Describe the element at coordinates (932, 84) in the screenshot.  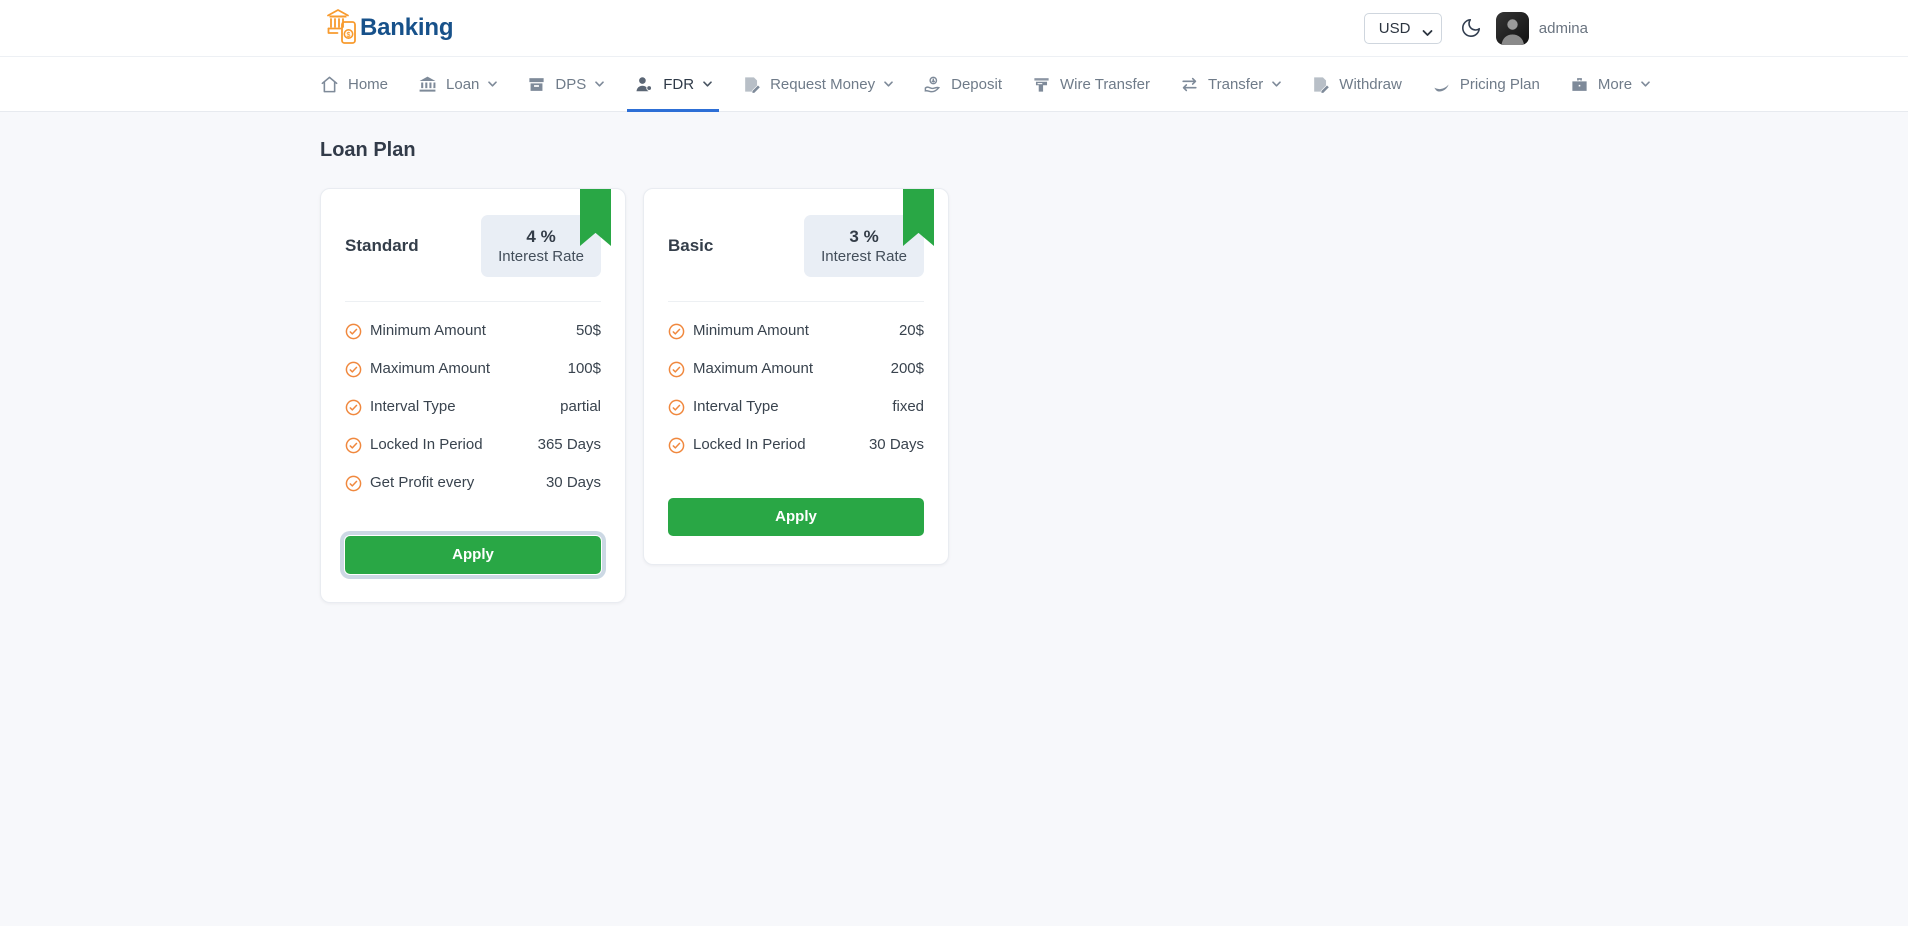
I see `hand-coin-icon` at that location.